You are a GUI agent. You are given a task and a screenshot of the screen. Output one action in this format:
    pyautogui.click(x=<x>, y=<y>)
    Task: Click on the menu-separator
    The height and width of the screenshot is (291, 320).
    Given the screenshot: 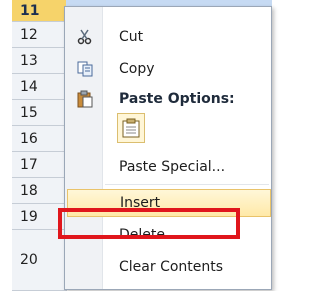 What is the action you would take?
    pyautogui.click(x=187, y=184)
    